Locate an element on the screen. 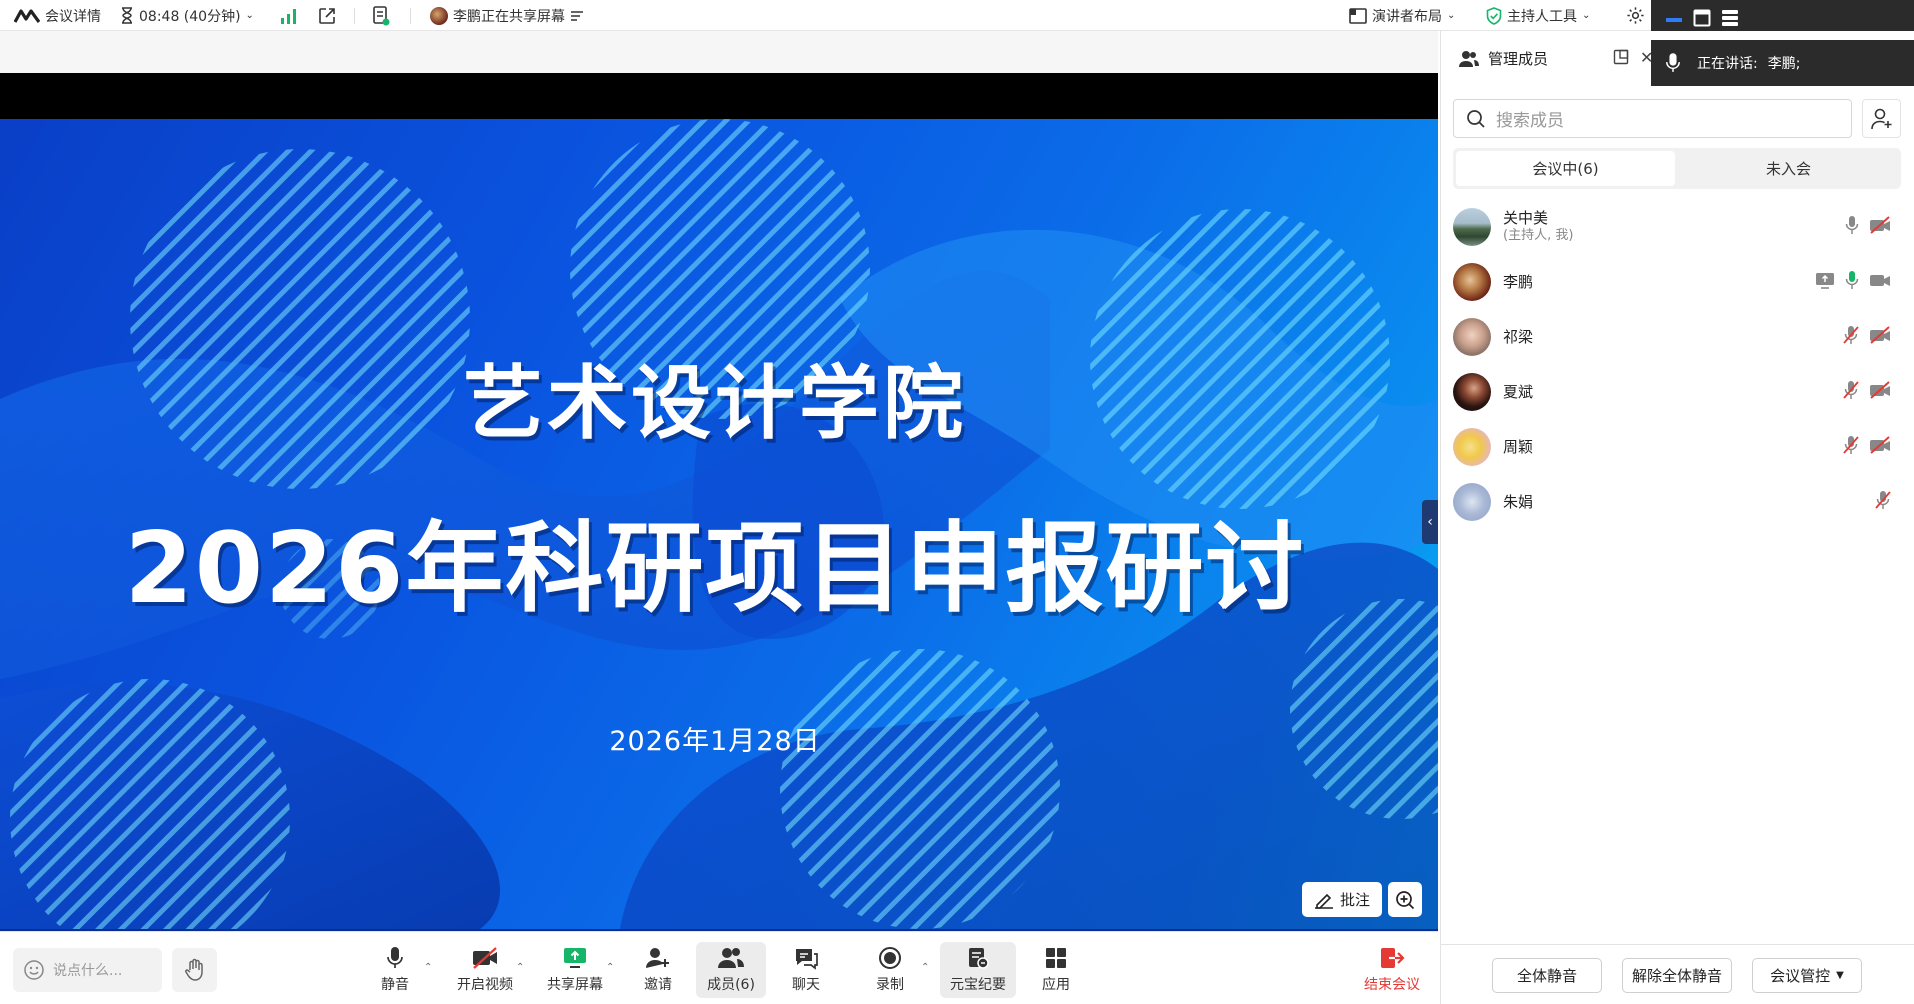 The height and width of the screenshot is (1004, 1914). apps-button: 应用 is located at coordinates (1056, 970).